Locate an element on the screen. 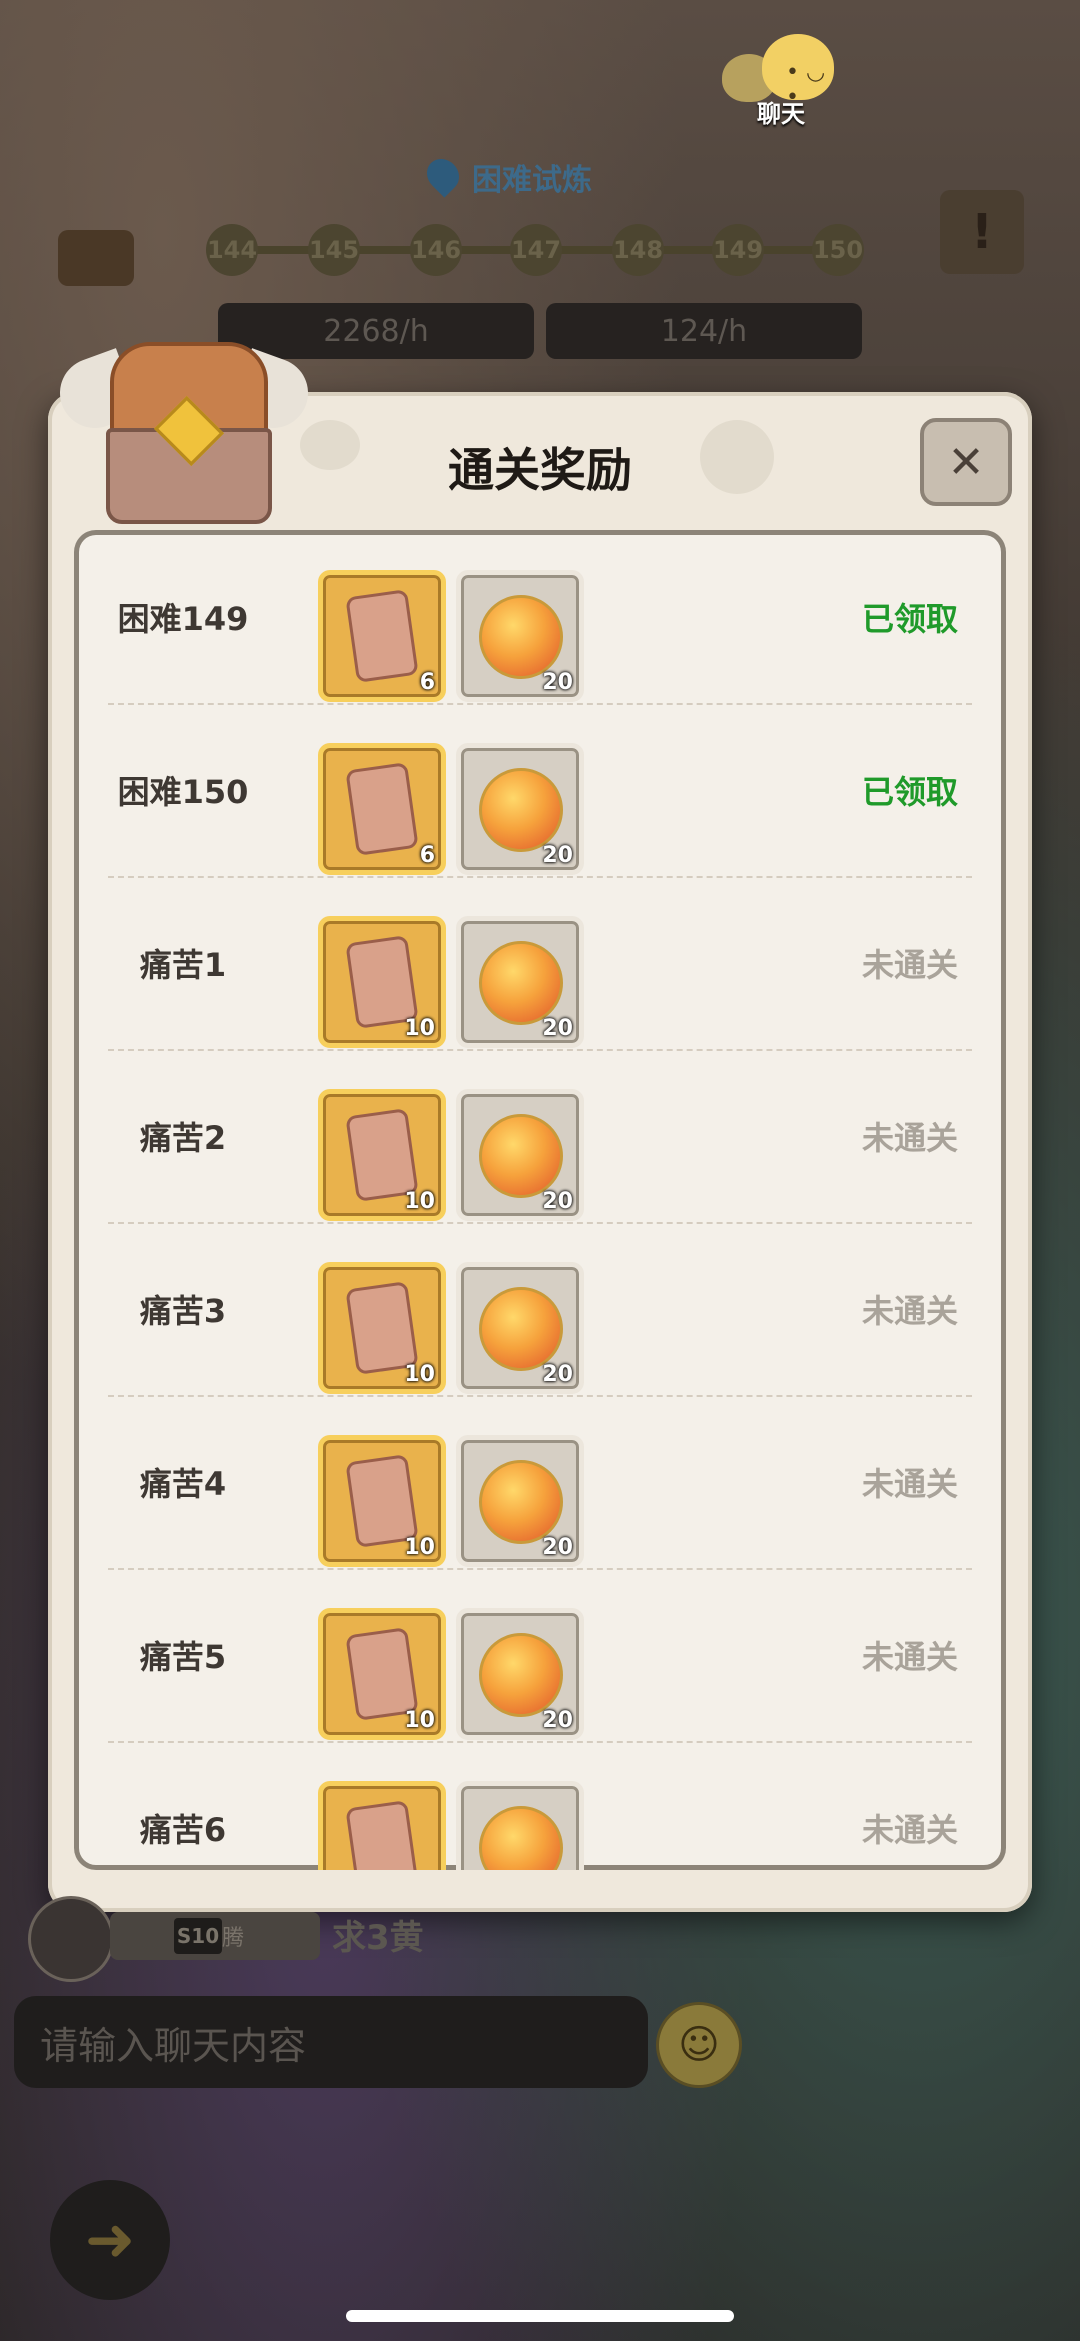 The image size is (1080, 2341). exp-rate-value: 124/h is located at coordinates (704, 331).